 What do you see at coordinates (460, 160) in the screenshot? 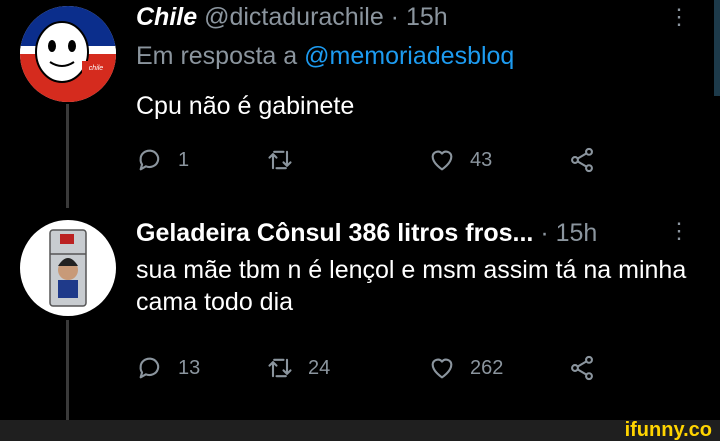
I see `like-button: 43` at bounding box center [460, 160].